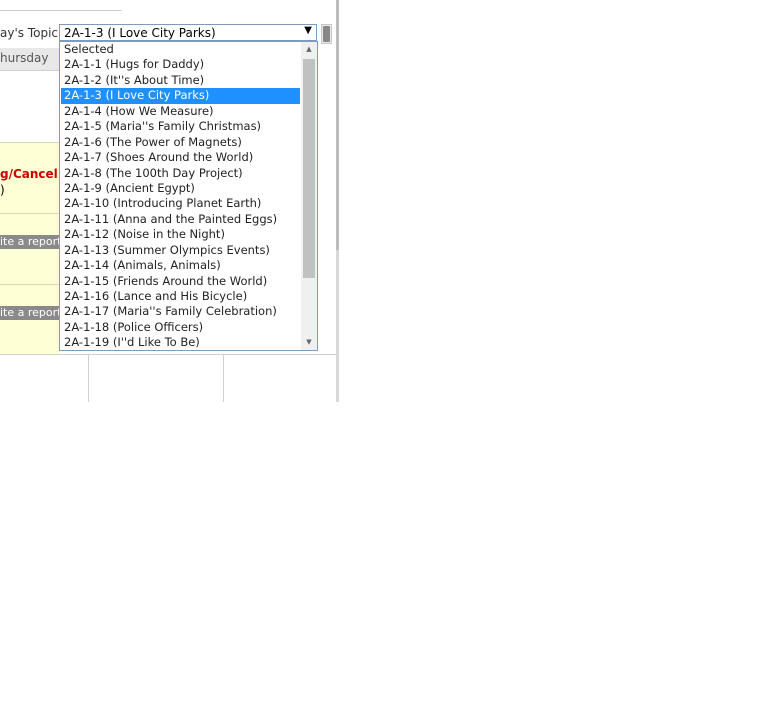  What do you see at coordinates (180, 157) in the screenshot?
I see `dropdown-option: 2A-1-7 (Shoes Around the World)` at bounding box center [180, 157].